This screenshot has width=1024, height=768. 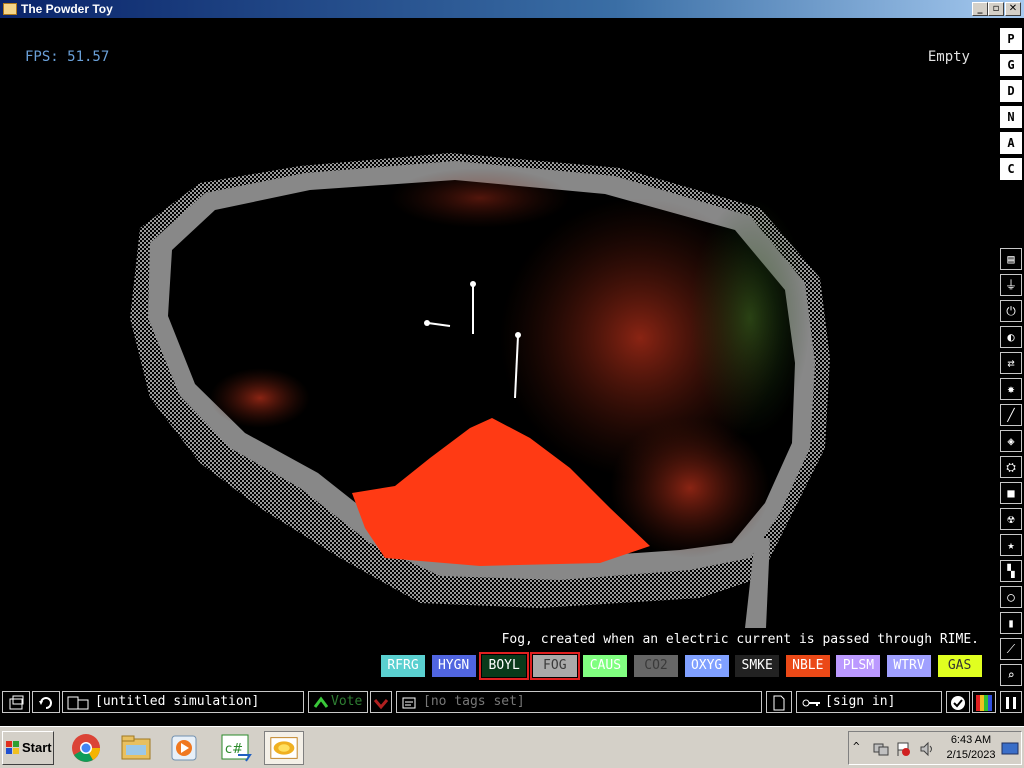 I want to click on key-icon, so click(x=811, y=703).